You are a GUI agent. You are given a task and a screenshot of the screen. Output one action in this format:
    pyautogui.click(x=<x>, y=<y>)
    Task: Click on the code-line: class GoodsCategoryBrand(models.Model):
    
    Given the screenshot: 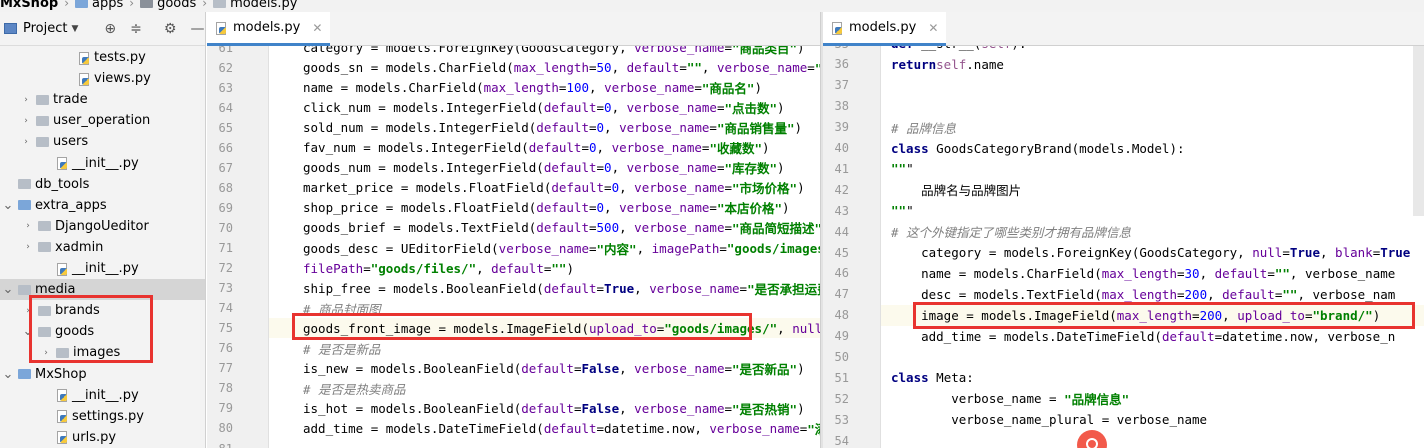 What is the action you would take?
    pyautogui.click(x=1038, y=148)
    